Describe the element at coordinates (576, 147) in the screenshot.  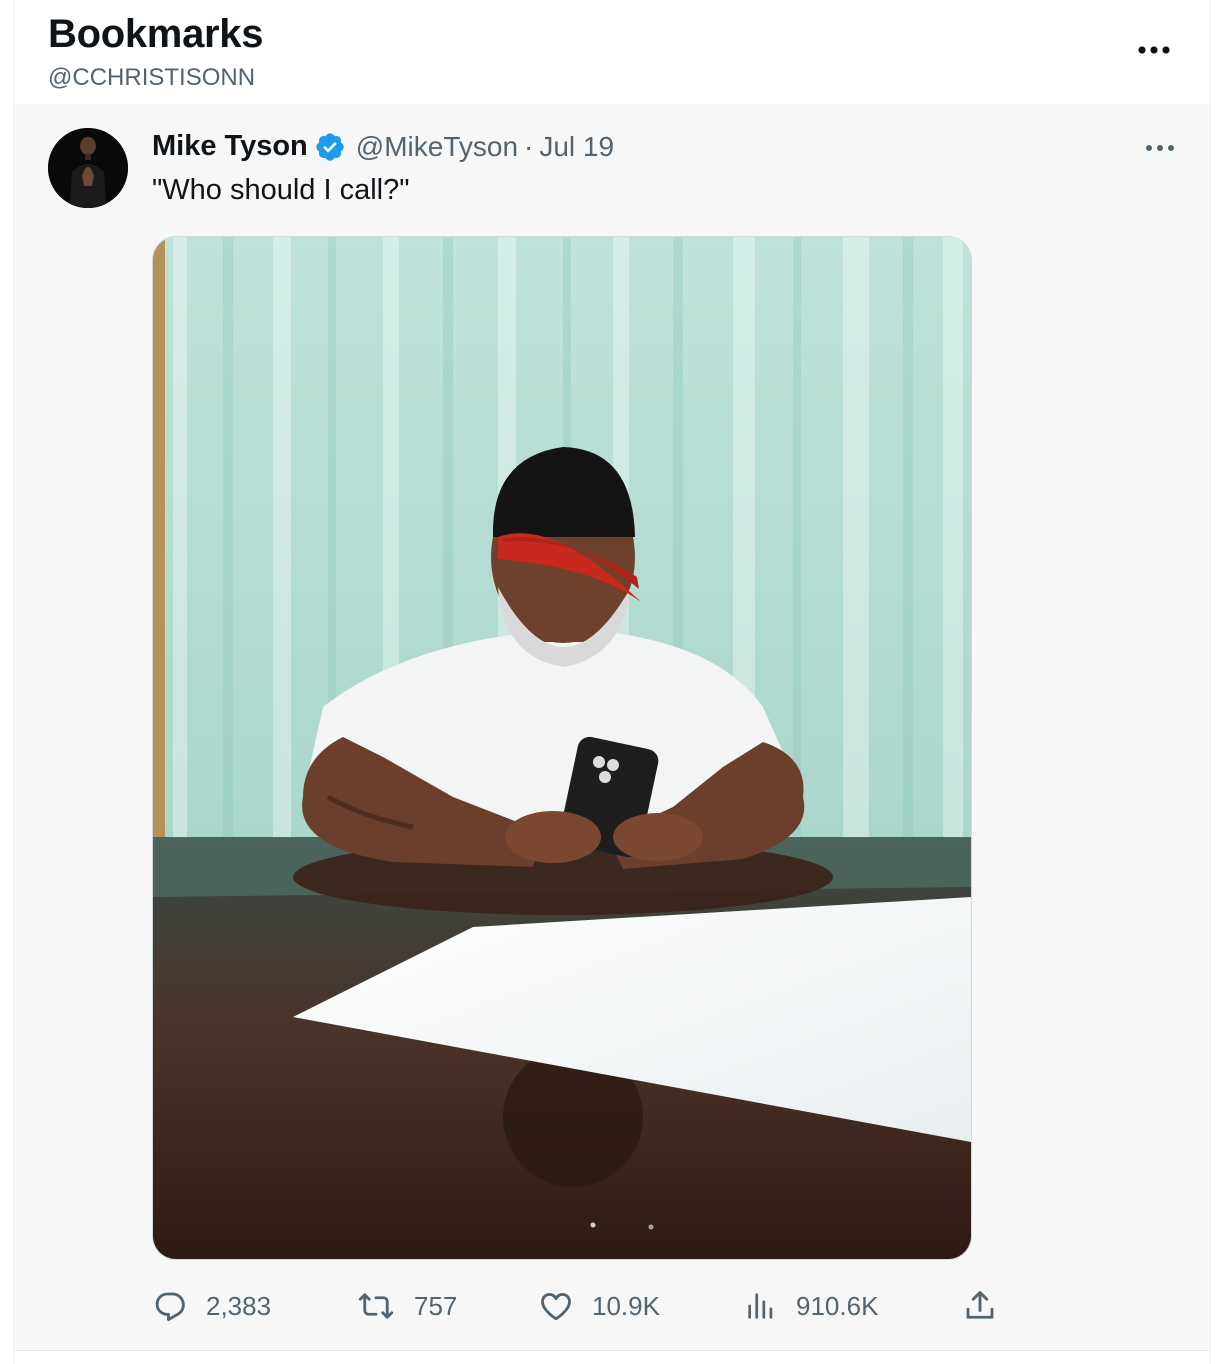
I see `tweet-date: Jul 19` at that location.